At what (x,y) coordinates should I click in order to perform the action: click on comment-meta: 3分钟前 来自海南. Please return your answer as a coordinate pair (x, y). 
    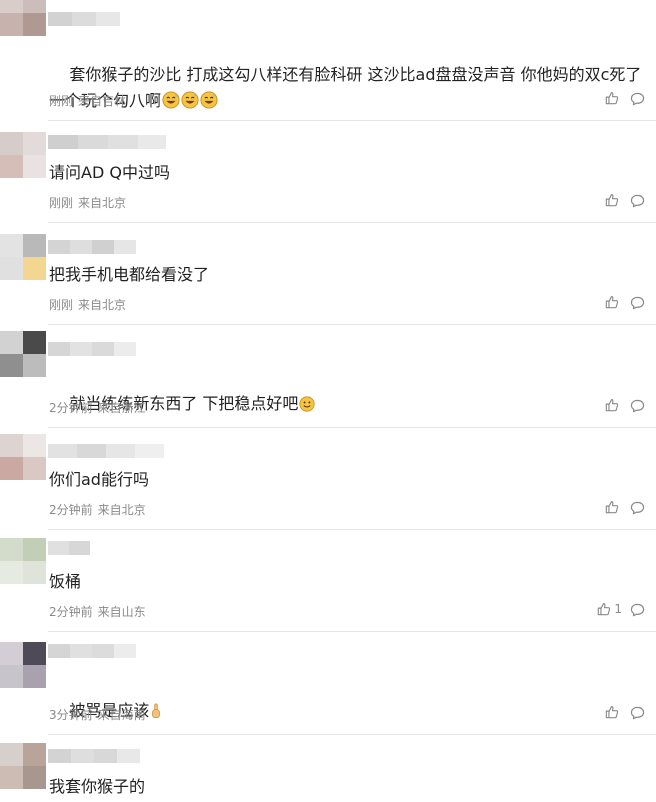
    Looking at the image, I should click on (97, 714).